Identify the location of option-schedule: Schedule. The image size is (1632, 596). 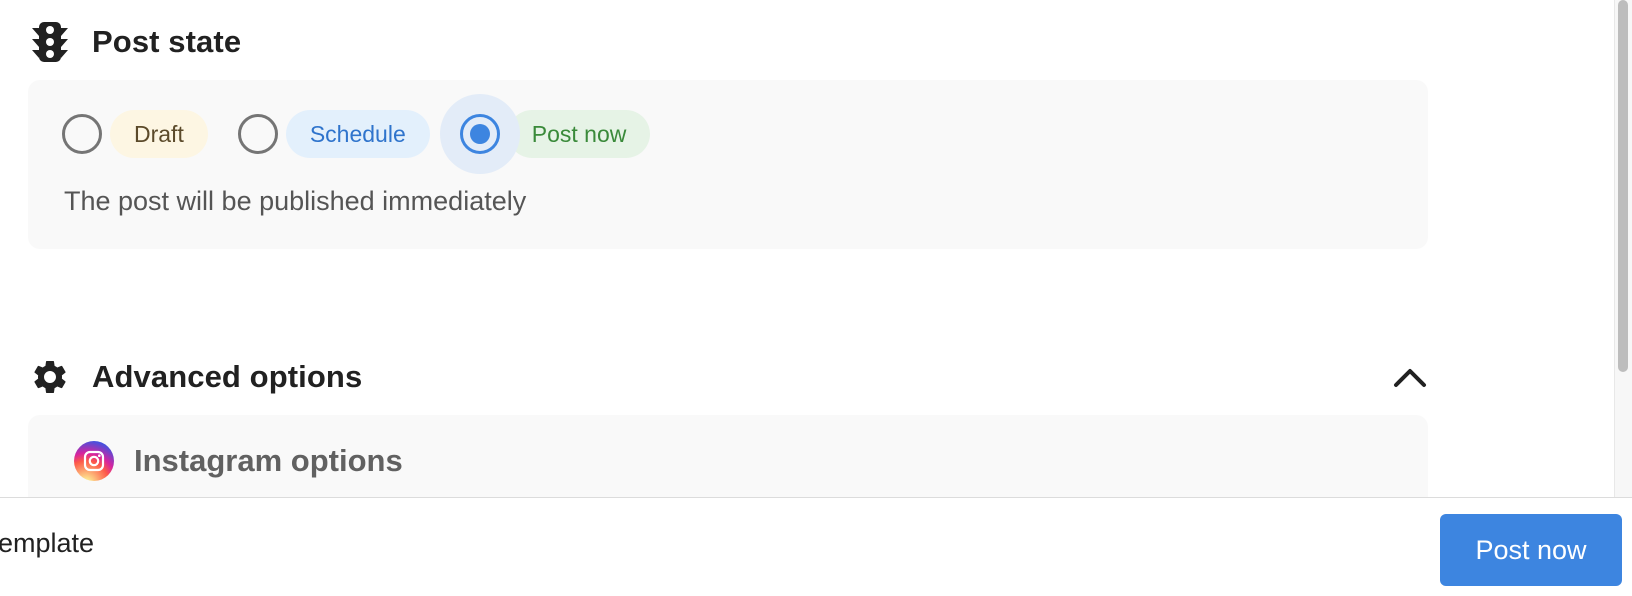
(333, 134).